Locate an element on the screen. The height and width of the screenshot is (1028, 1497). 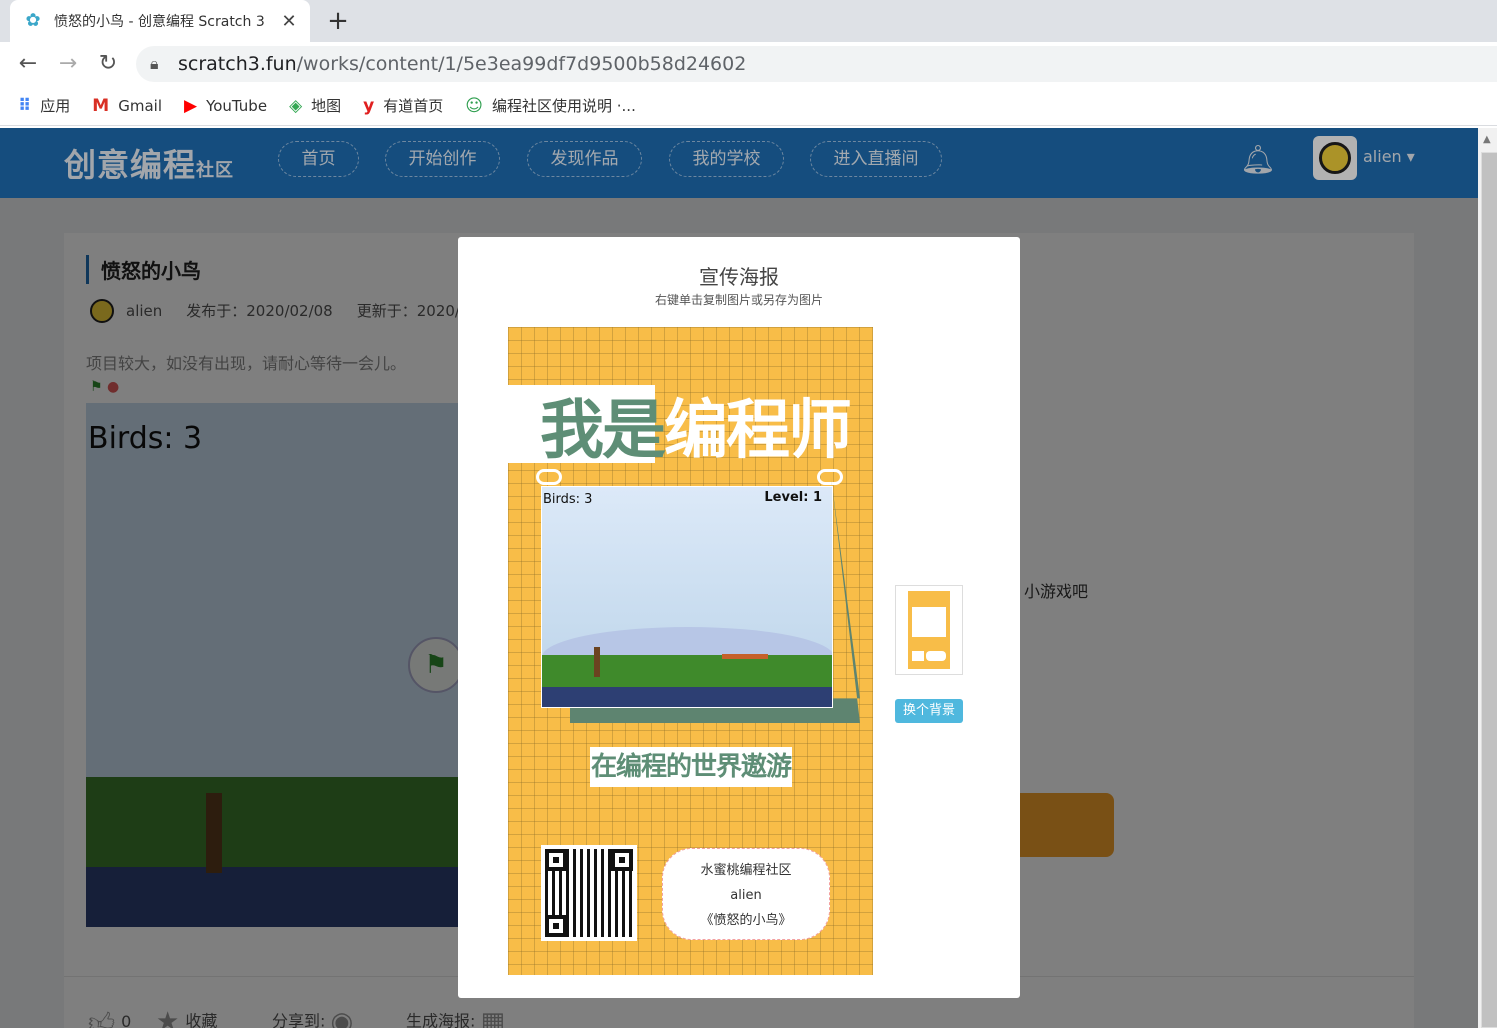
game-screenshot: Birds: 3 Level: 1 is located at coordinates (687, 597).